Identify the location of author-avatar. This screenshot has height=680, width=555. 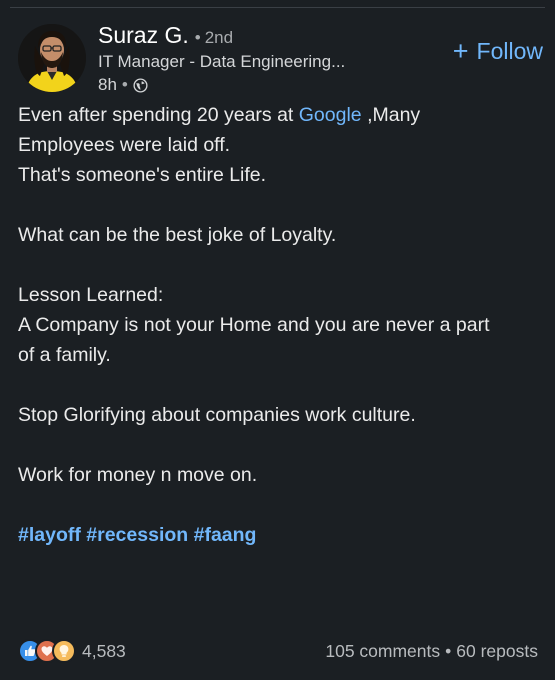
(52, 58).